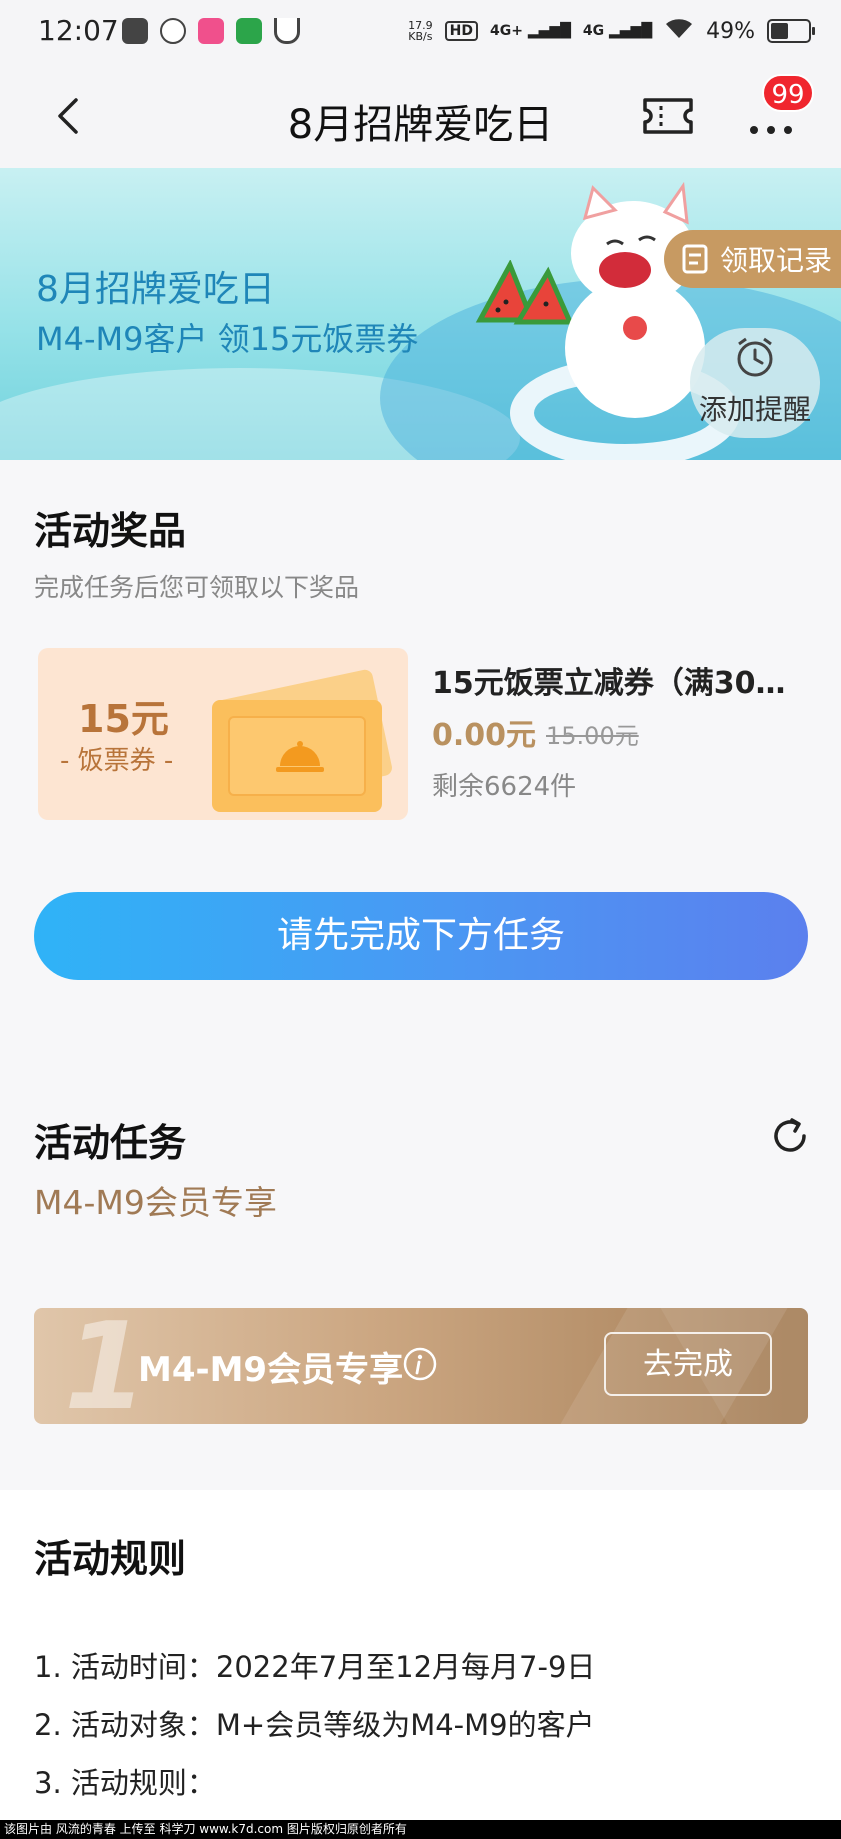 Image resolution: width=841 pixels, height=1839 pixels. Describe the element at coordinates (530, 31) in the screenshot. I see `signal-4g-plus-icon: 4G+ ▂▄▆█` at that location.